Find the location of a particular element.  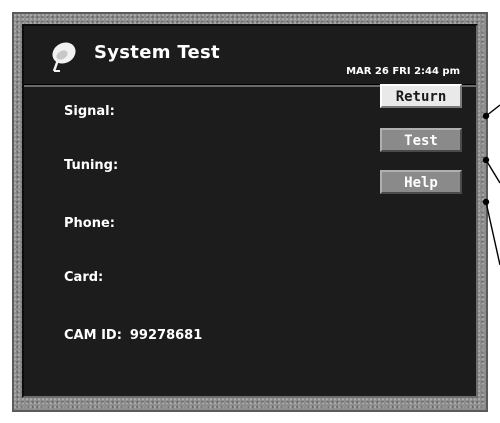

return-button: Return is located at coordinates (421, 96).